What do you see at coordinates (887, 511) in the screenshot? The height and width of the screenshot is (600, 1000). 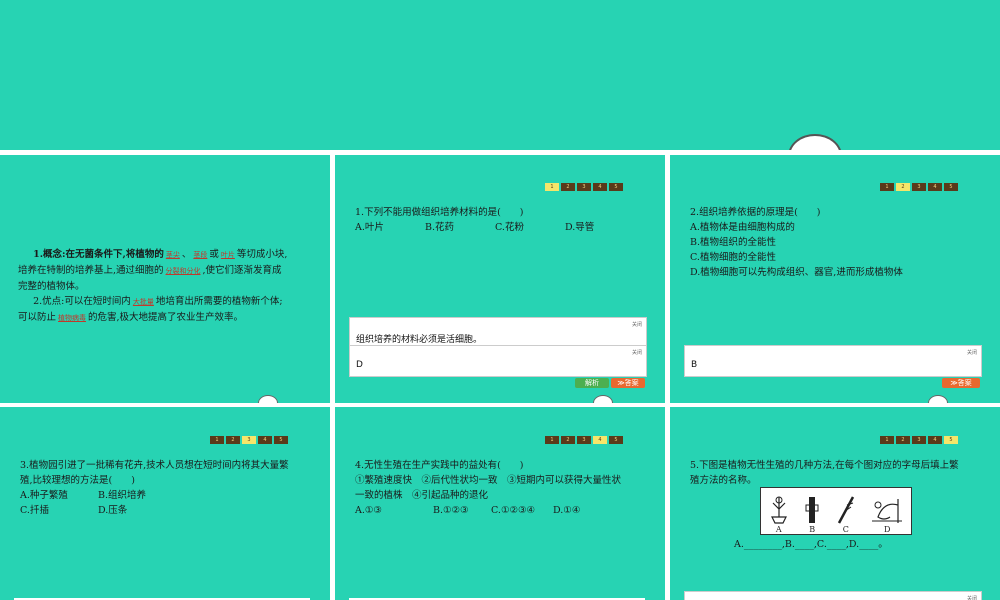 I see `layering-icon` at bounding box center [887, 511].